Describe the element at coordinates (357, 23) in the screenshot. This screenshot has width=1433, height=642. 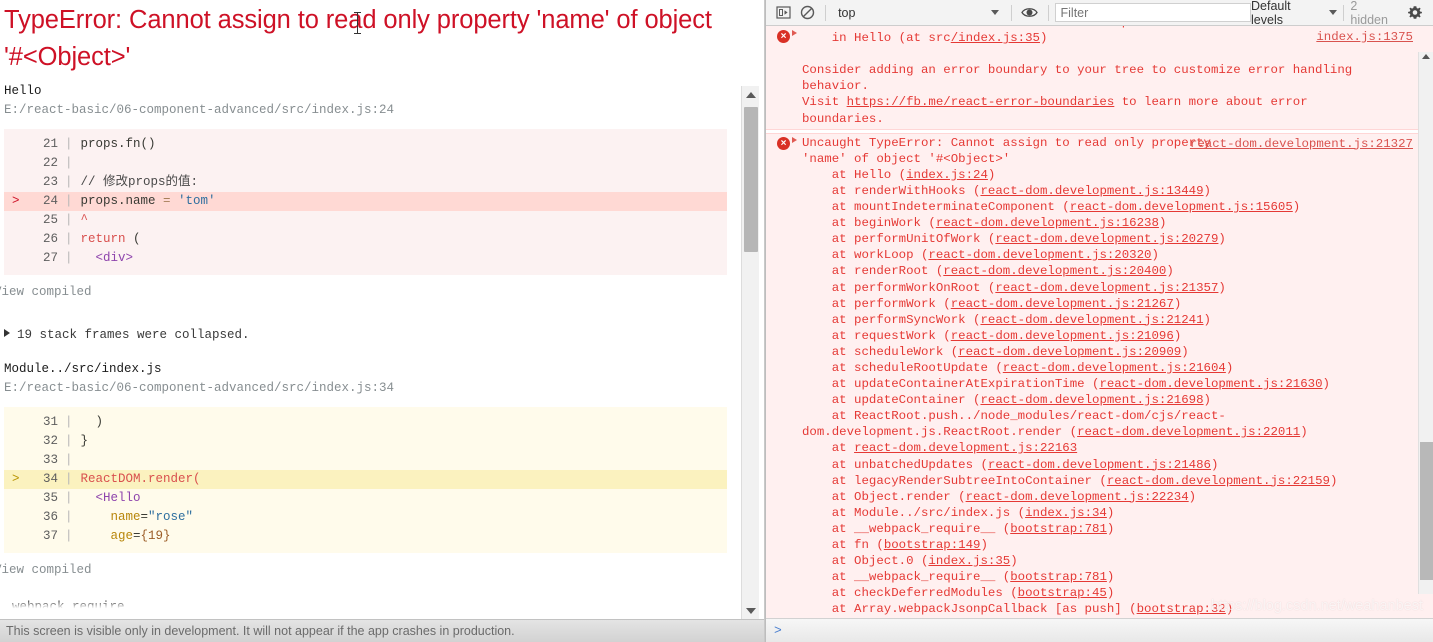
I see `text-cursor-icon` at that location.